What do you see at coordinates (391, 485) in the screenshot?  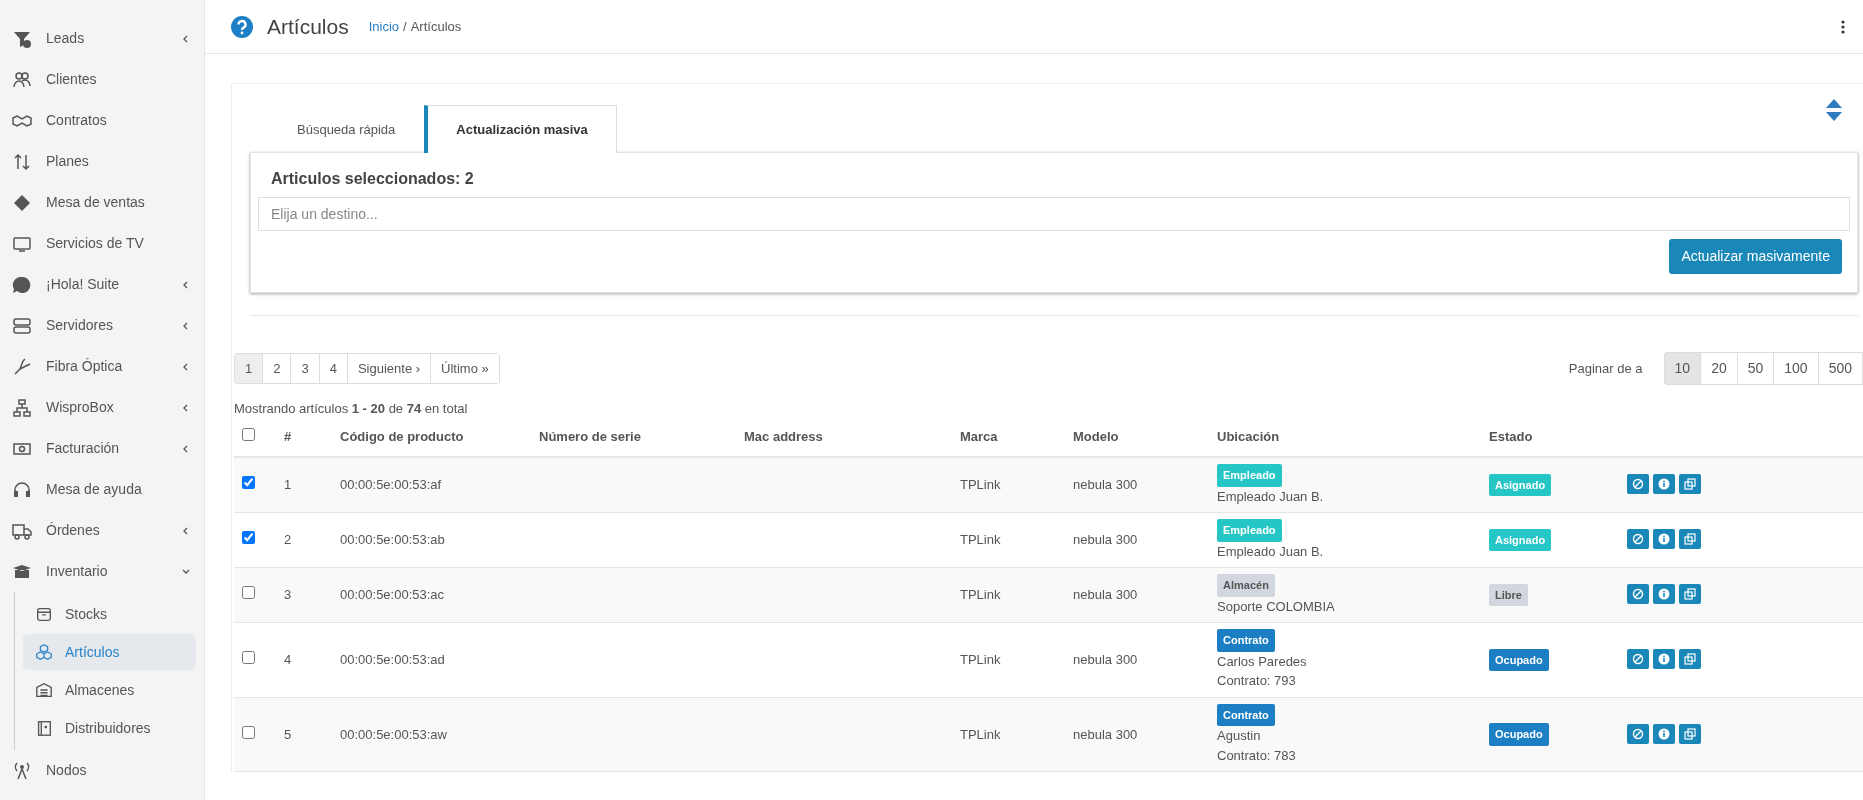 I see `table-cell: 00:00:5e:00:53:af` at bounding box center [391, 485].